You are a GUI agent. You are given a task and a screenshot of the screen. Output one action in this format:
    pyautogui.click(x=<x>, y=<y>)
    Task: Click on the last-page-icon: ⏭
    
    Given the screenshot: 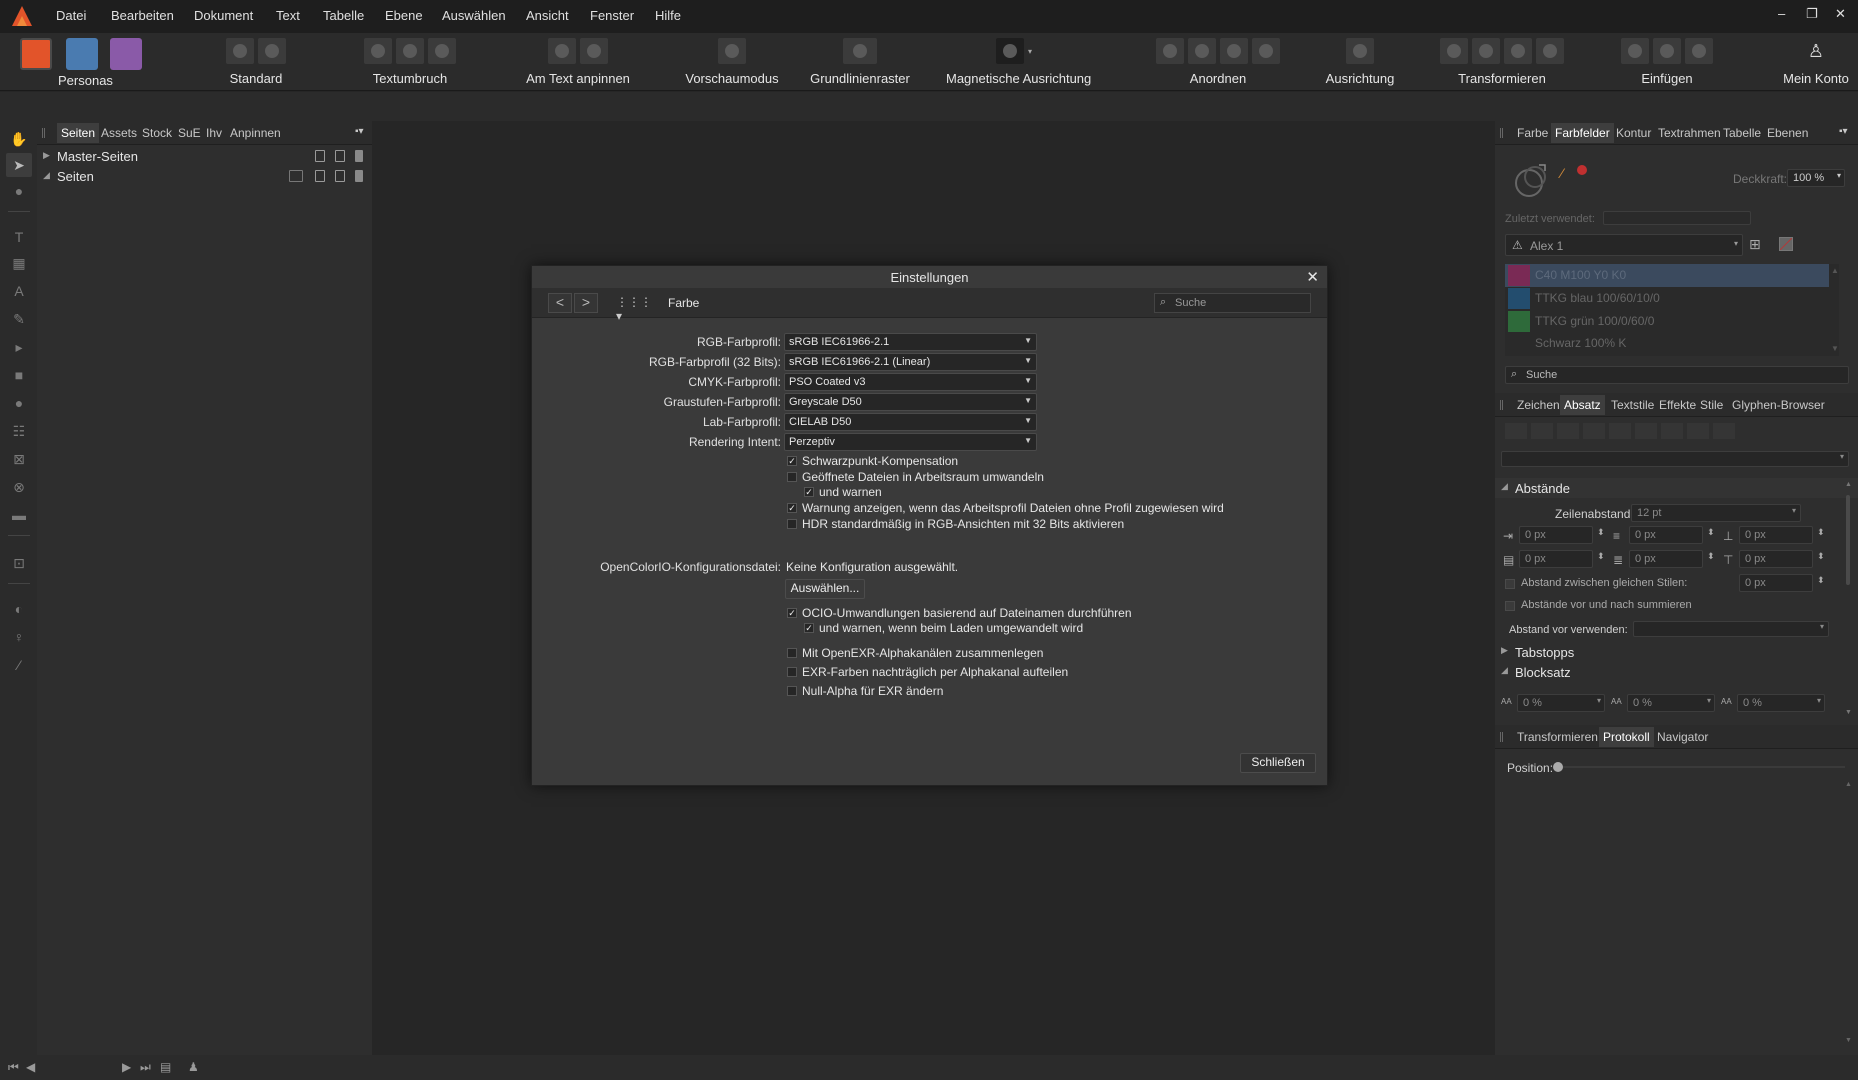 What is the action you would take?
    pyautogui.click(x=145, y=1067)
    